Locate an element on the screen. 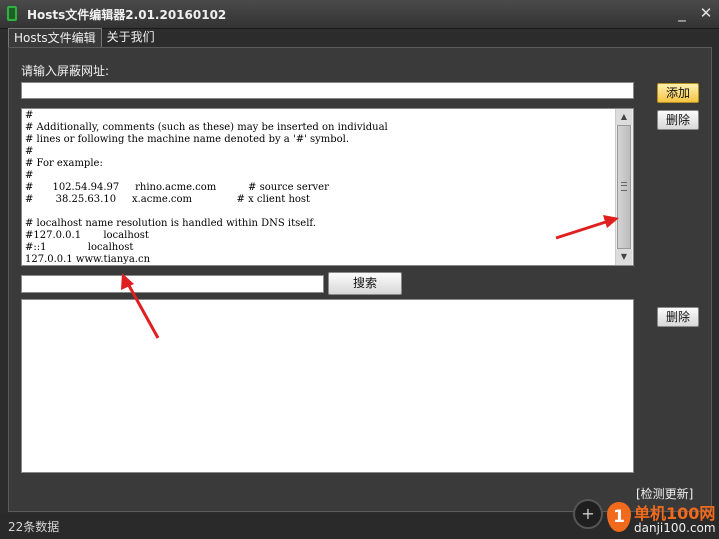 Image resolution: width=719 pixels, height=539 pixels. record-count: 22条数据 is located at coordinates (34, 527).